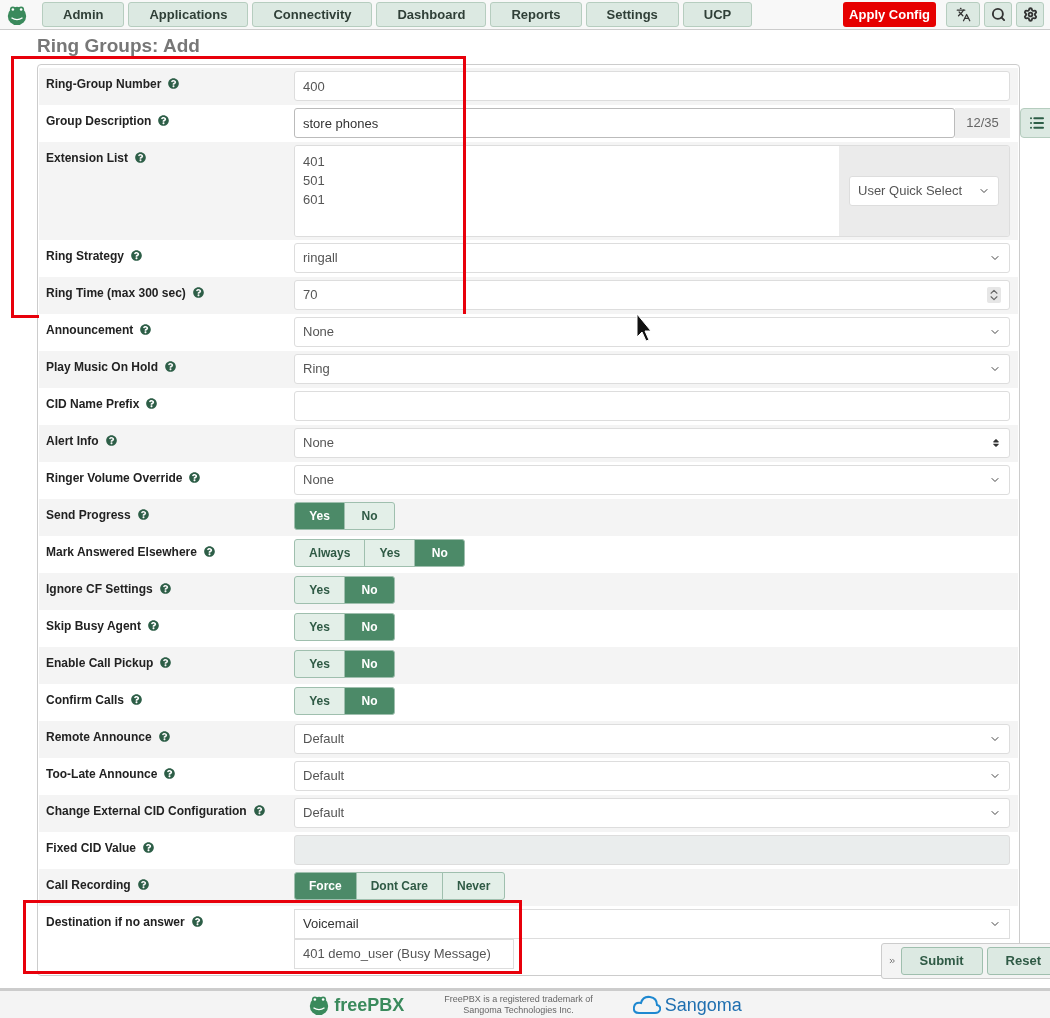 Image resolution: width=1050 pixels, height=1018 pixels. I want to click on field-label: Ring Time (max 300 sec), so click(125, 293).